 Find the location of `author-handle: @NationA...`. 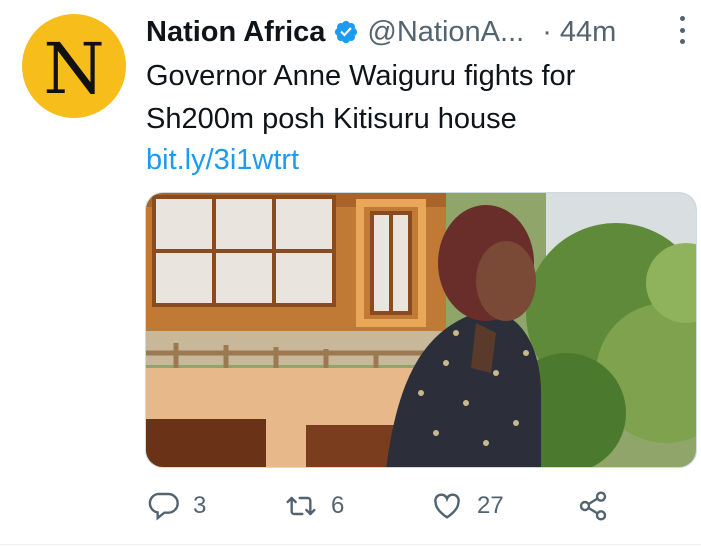

author-handle: @NationA... is located at coordinates (445, 32).